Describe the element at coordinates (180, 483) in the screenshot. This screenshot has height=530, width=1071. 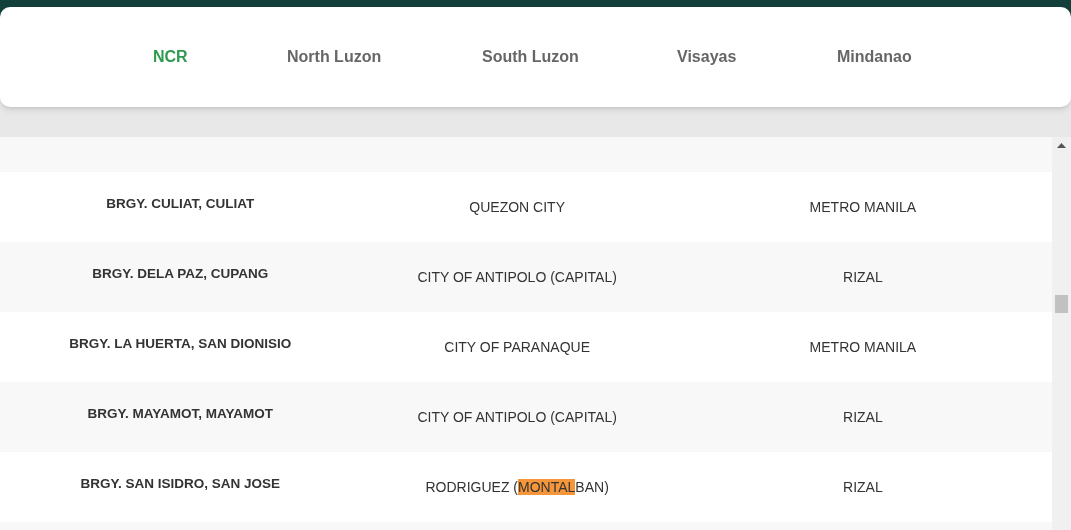
I see `barangay-cell-text: BRGY. SAN ISIDRO, SAN JOSE` at that location.